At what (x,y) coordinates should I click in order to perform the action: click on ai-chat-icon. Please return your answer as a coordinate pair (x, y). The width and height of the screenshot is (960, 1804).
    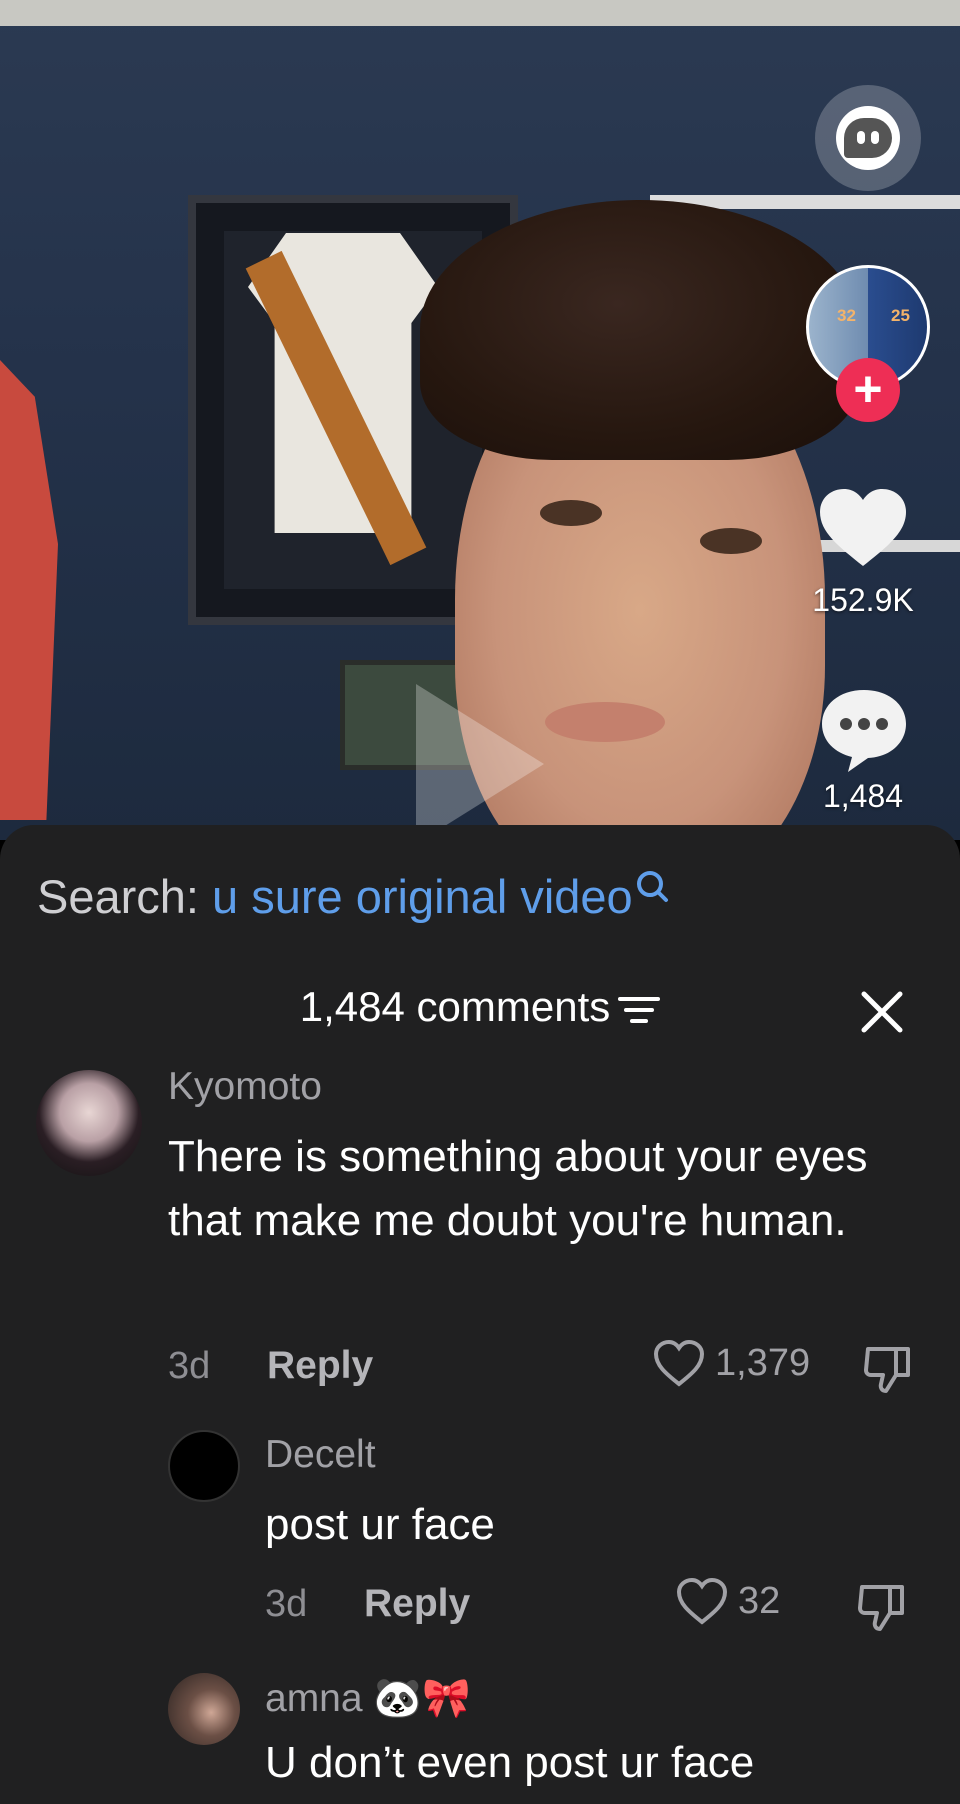
    Looking at the image, I should click on (868, 138).